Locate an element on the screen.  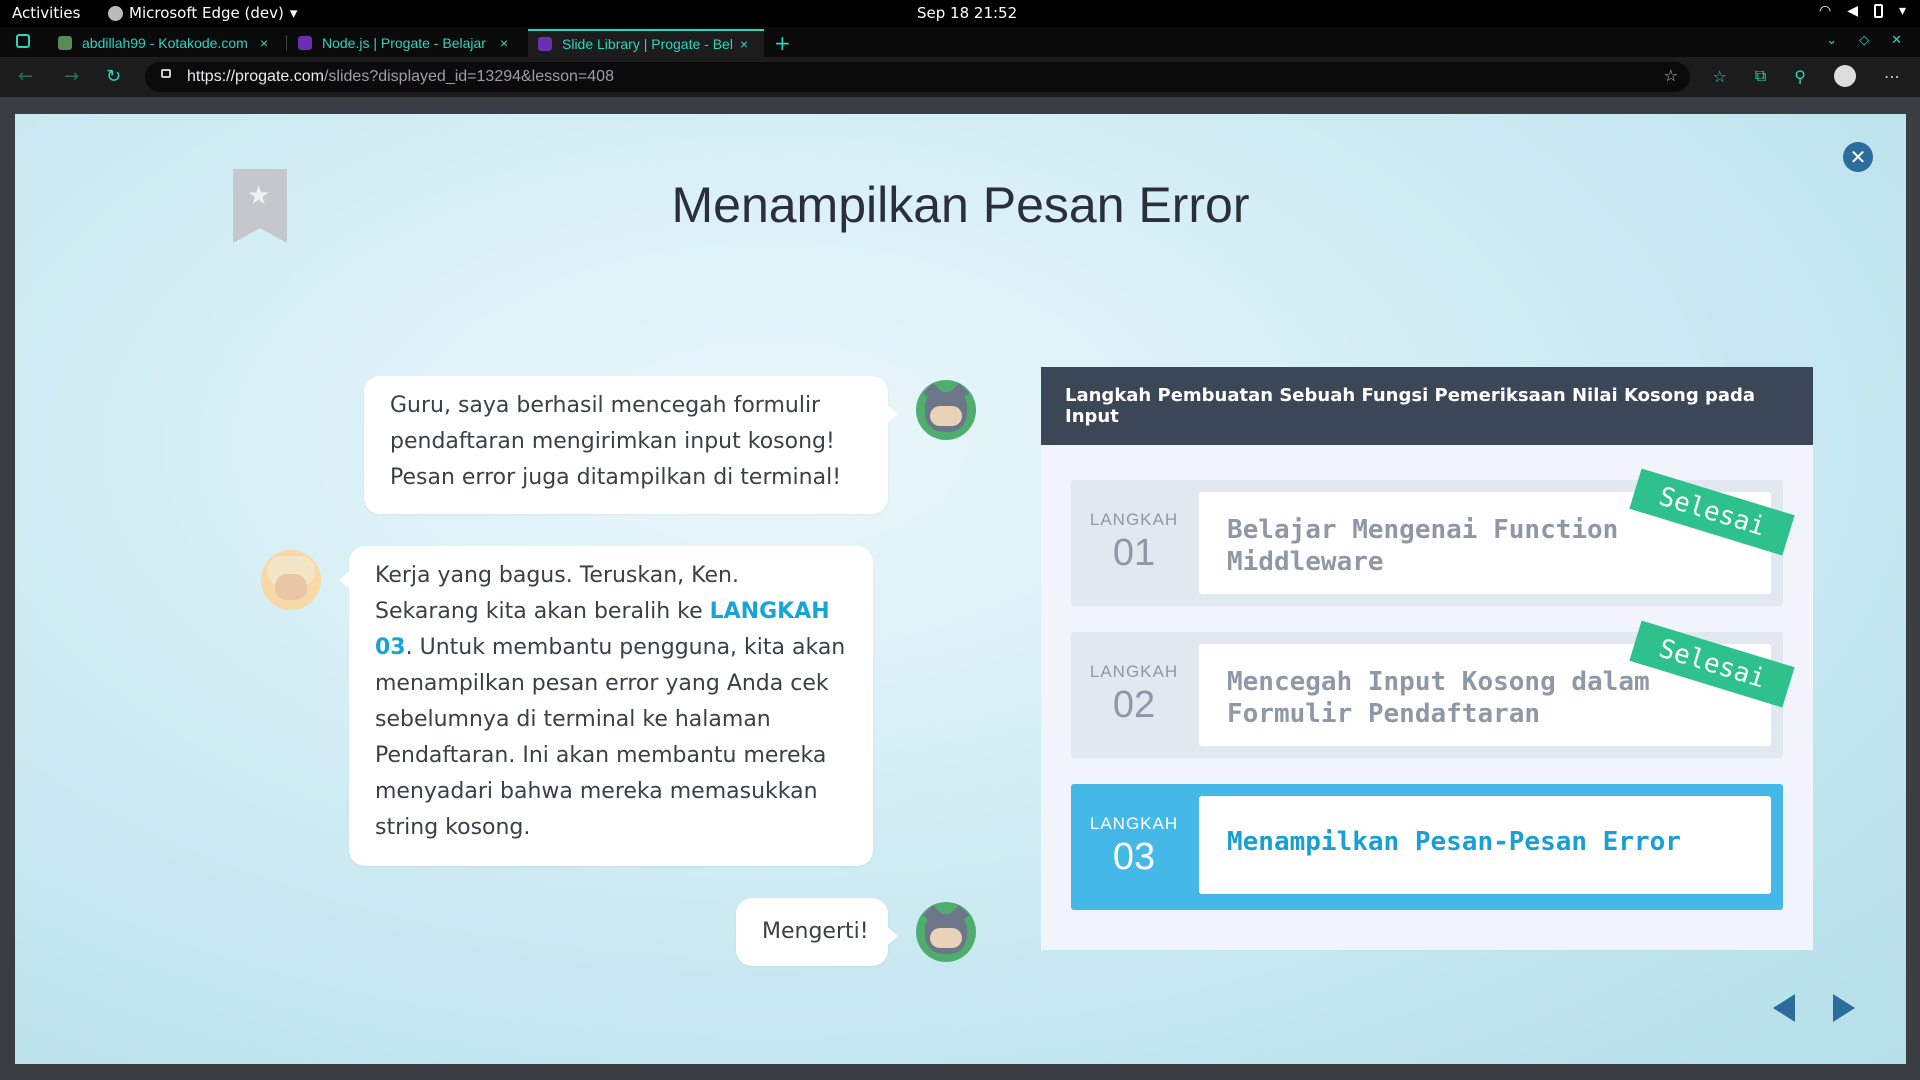
guru-avatar is located at coordinates (291, 580).